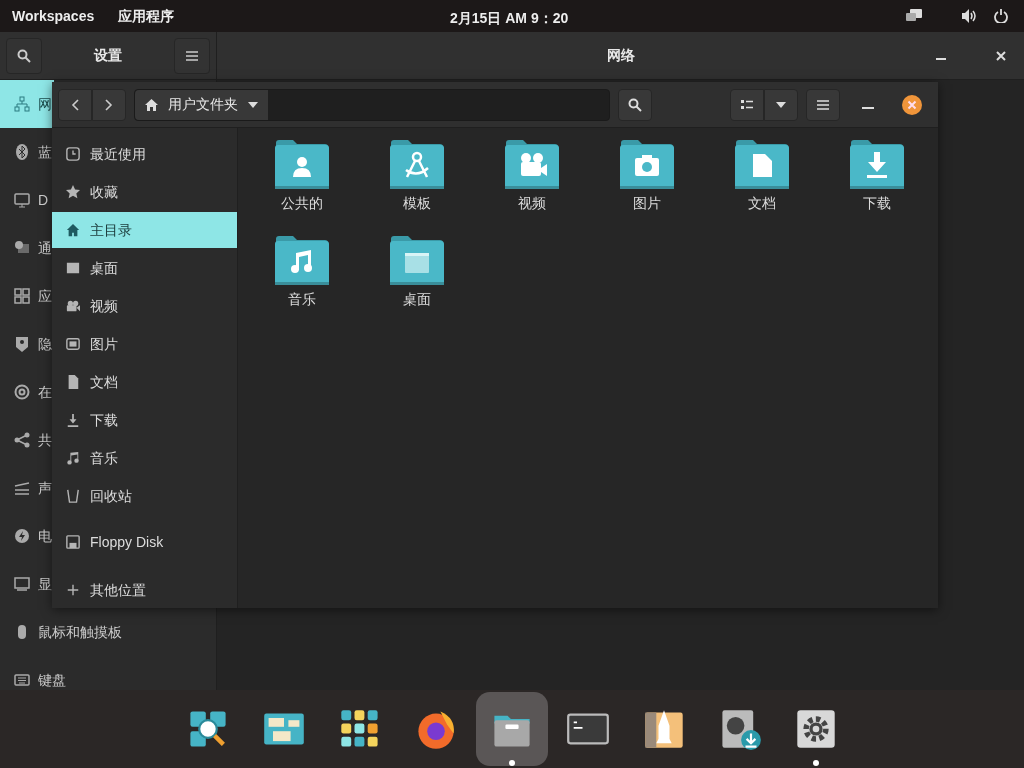 The image size is (1024, 768). Describe the element at coordinates (876, 203) in the screenshot. I see `folder-label: 下载` at that location.